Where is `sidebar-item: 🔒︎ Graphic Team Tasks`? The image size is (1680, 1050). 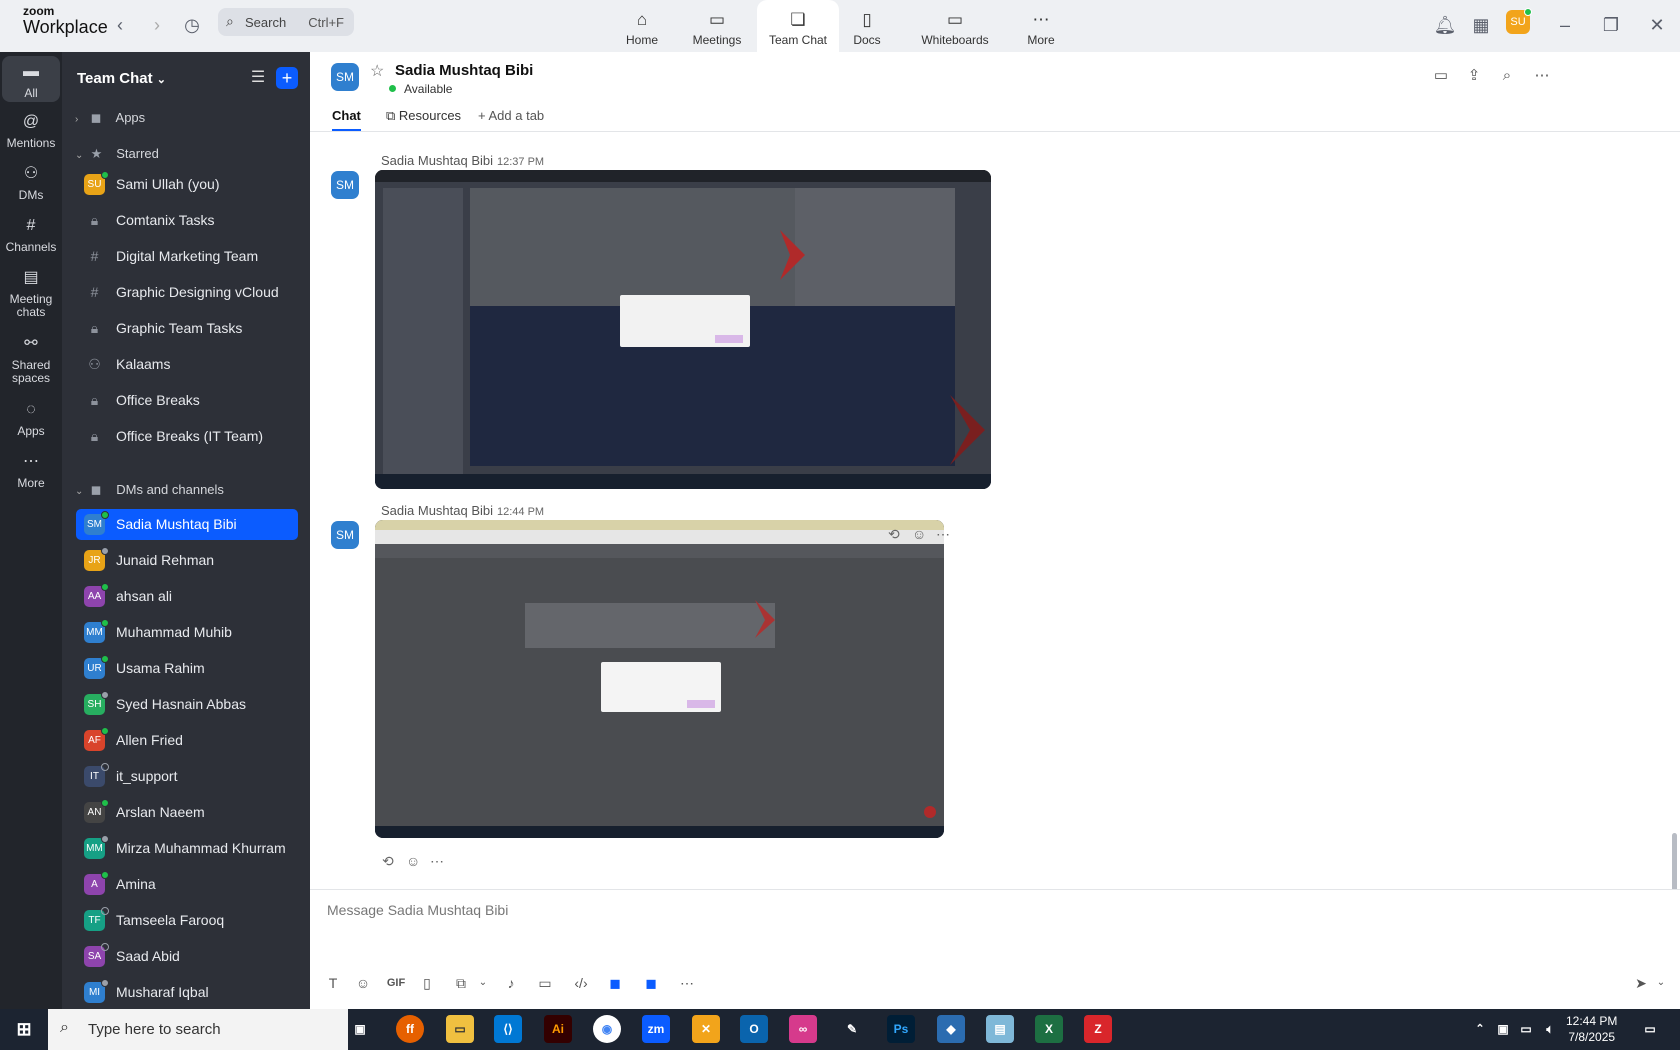 sidebar-item: 🔒︎ Graphic Team Tasks is located at coordinates (187, 328).